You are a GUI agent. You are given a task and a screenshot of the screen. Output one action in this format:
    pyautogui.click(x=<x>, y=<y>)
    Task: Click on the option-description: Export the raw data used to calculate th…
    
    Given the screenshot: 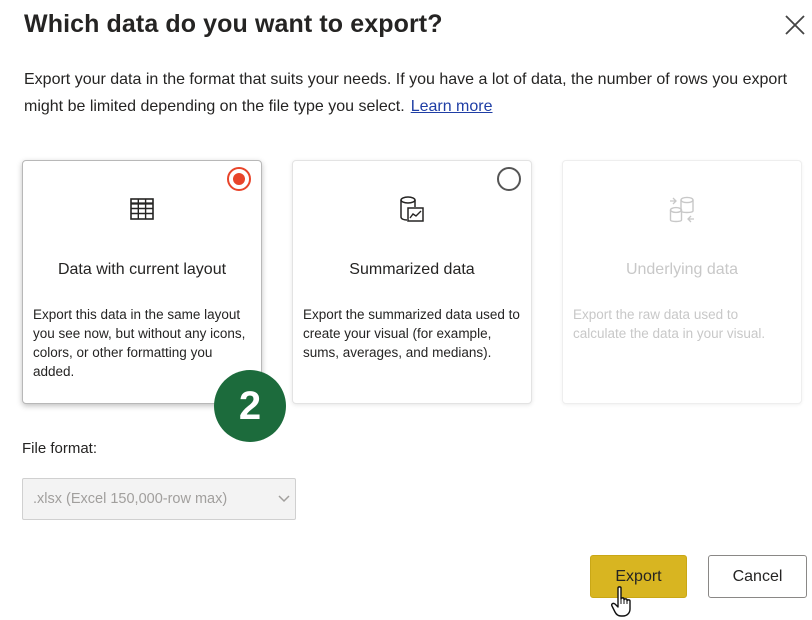 What is the action you would take?
    pyautogui.click(x=669, y=324)
    